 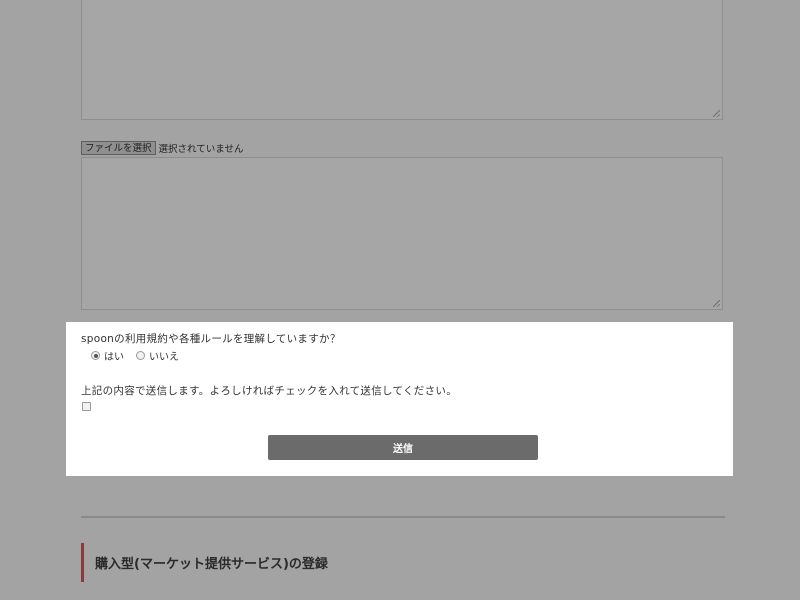 I want to click on radio-yes, so click(x=95, y=355).